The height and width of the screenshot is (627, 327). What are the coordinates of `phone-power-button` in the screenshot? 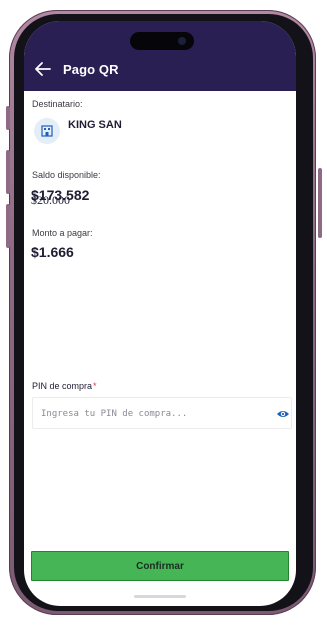 It's located at (320, 203).